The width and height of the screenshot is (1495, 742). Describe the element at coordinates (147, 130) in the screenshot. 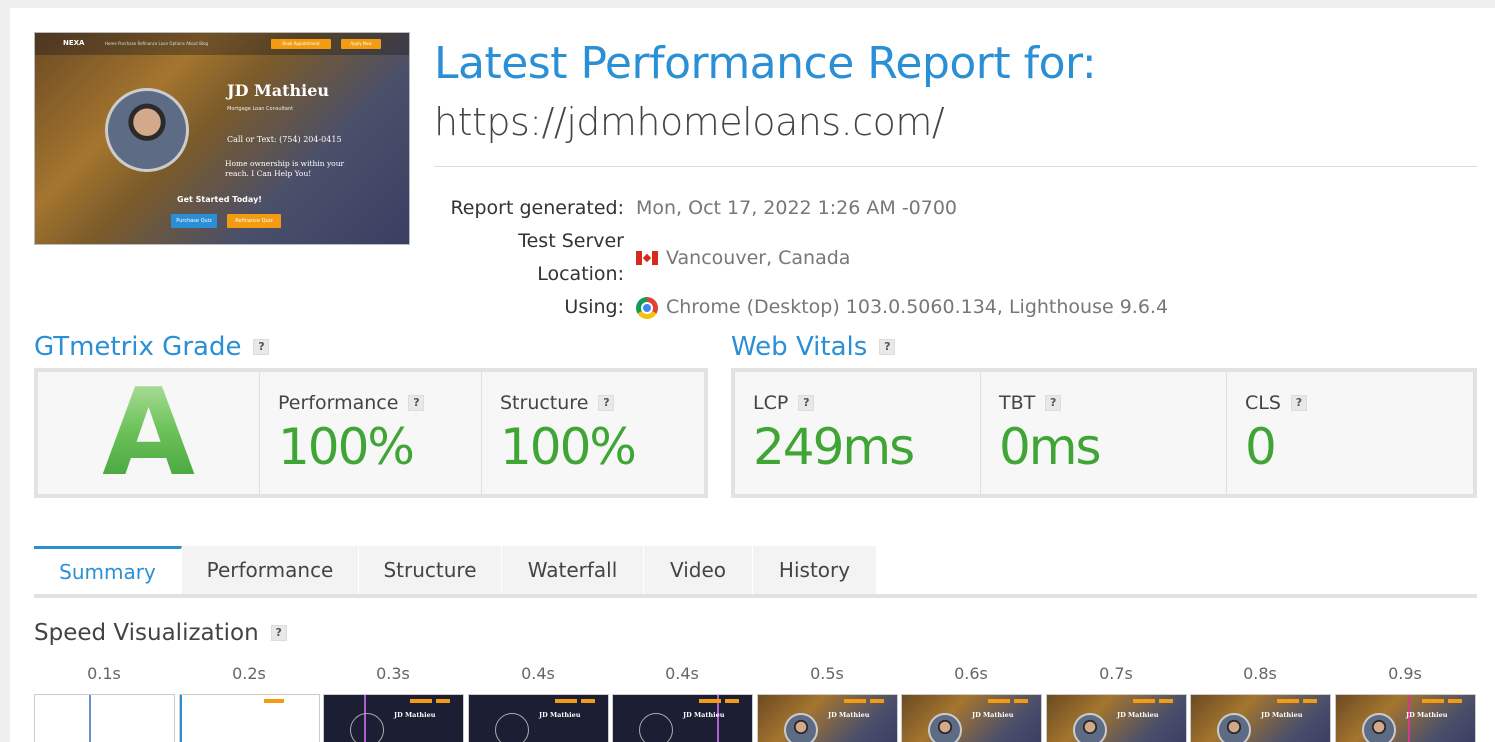

I see `thumb-avatar` at that location.